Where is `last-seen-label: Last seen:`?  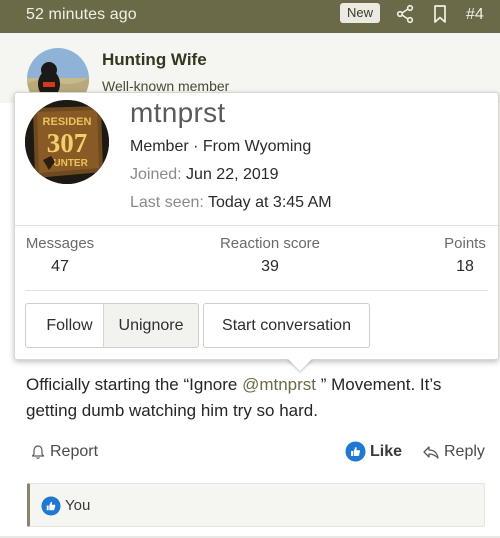
last-seen-label: Last seen: is located at coordinates (167, 202).